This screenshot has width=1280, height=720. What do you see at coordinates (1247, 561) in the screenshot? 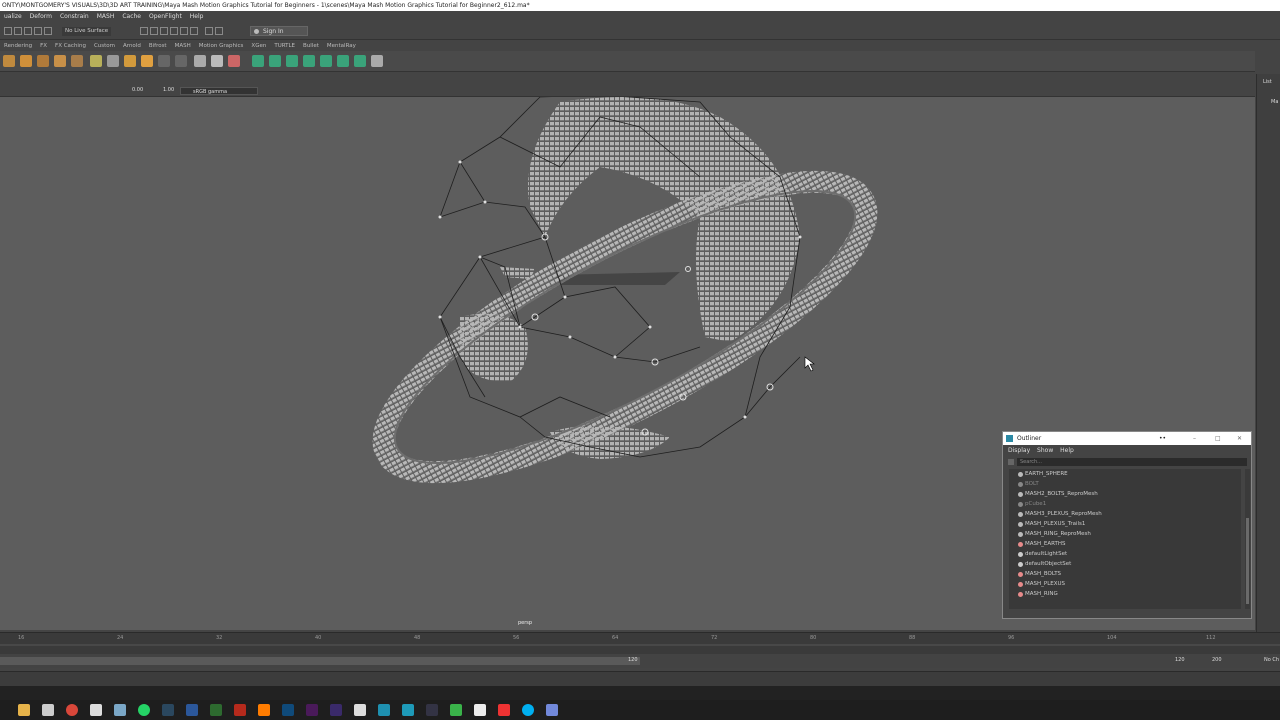
I see `scrollbar-thumb` at bounding box center [1247, 561].